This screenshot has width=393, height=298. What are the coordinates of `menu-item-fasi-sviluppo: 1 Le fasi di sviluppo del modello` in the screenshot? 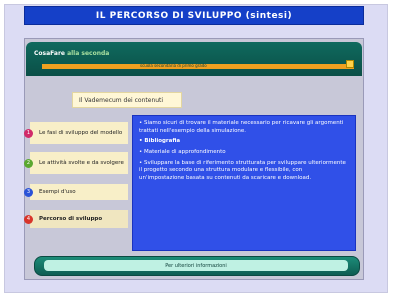 It's located at (76, 133).